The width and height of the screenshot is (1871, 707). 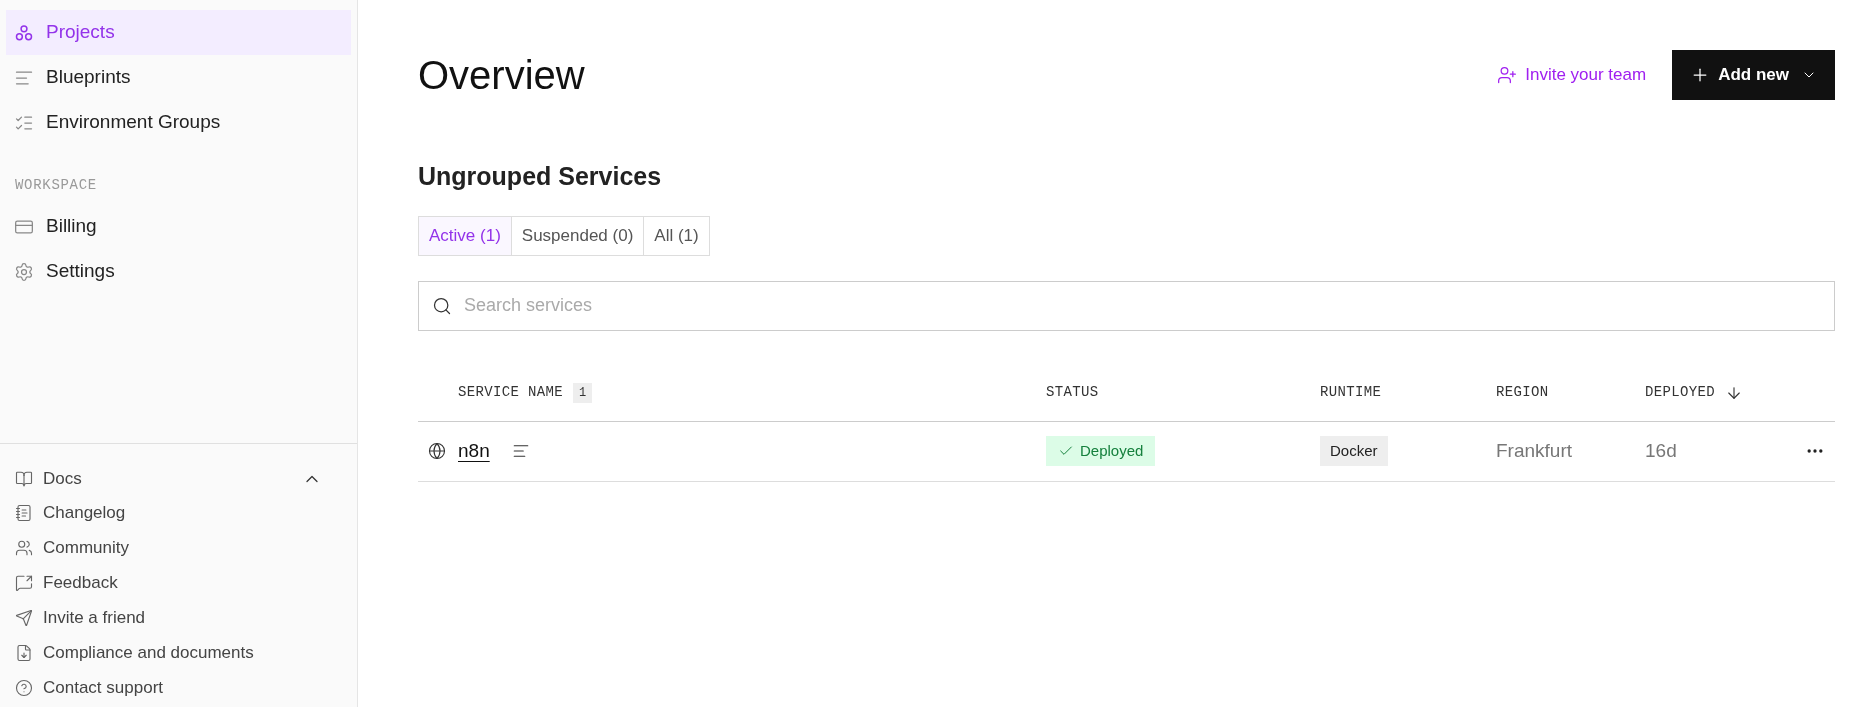 What do you see at coordinates (178, 271) in the screenshot?
I see `sidebar-item: Settings` at bounding box center [178, 271].